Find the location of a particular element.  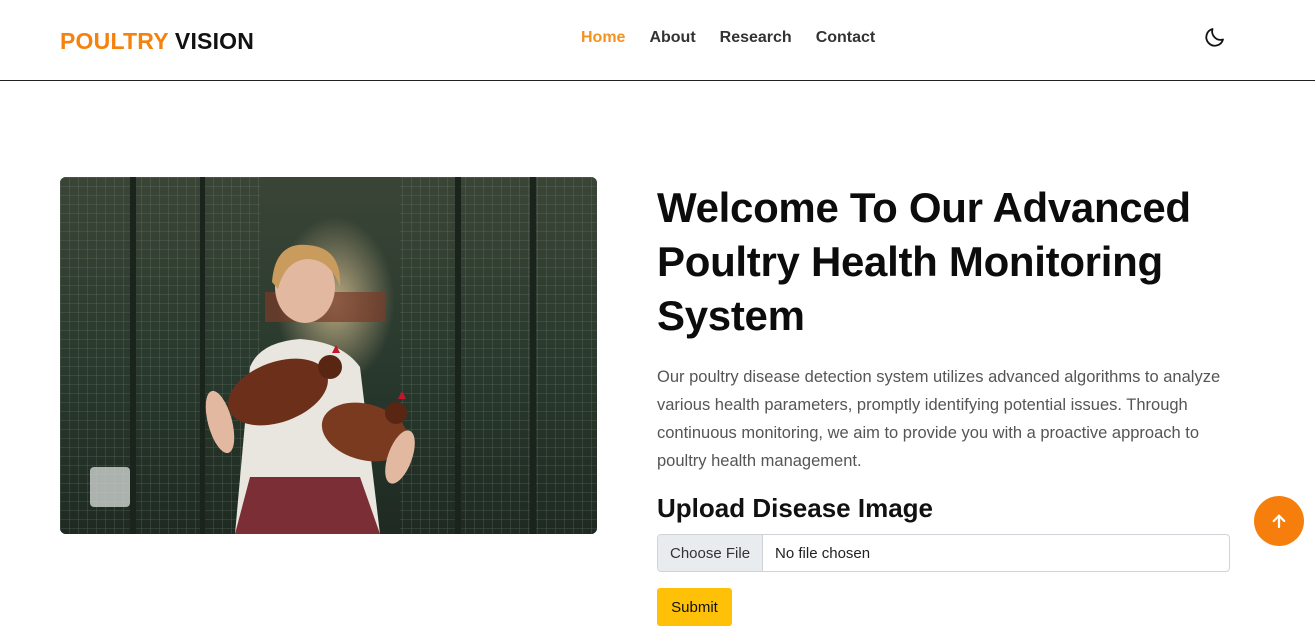

brand-logo: POULTRY VISION is located at coordinates (157, 41).